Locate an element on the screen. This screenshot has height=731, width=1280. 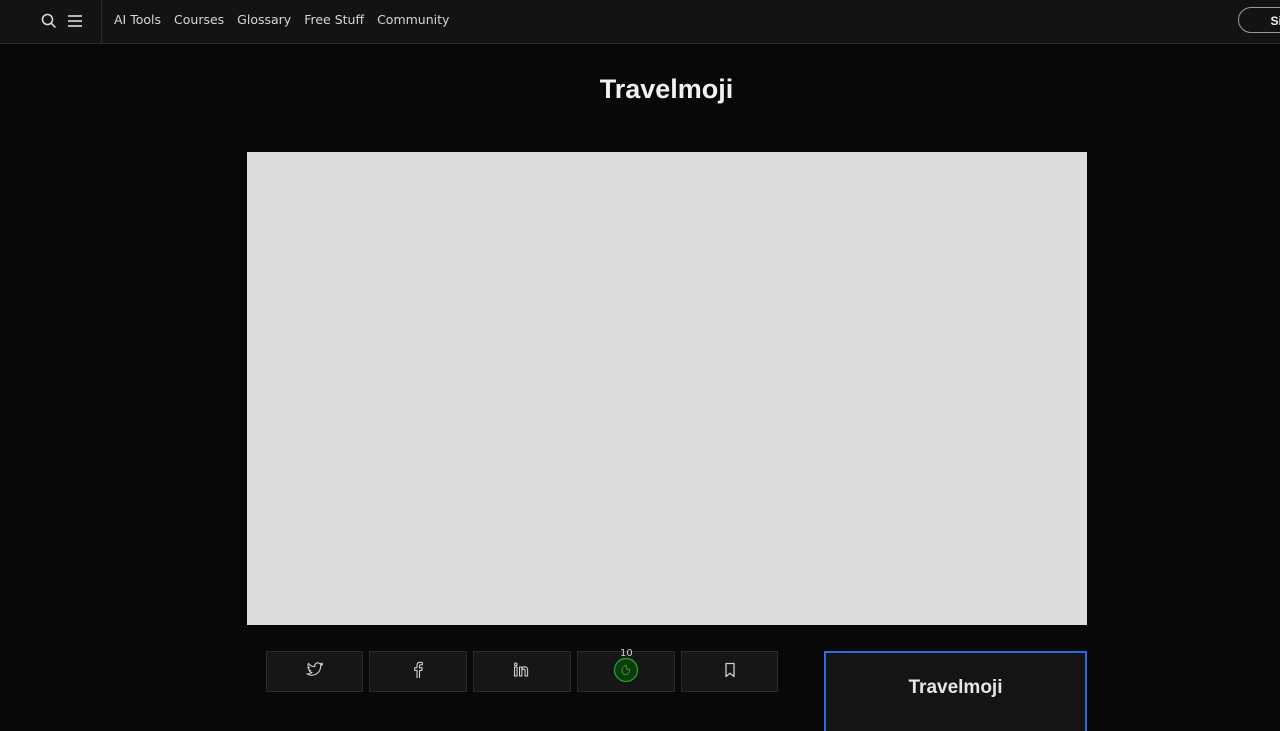
upvote-icon is located at coordinates (626, 672).